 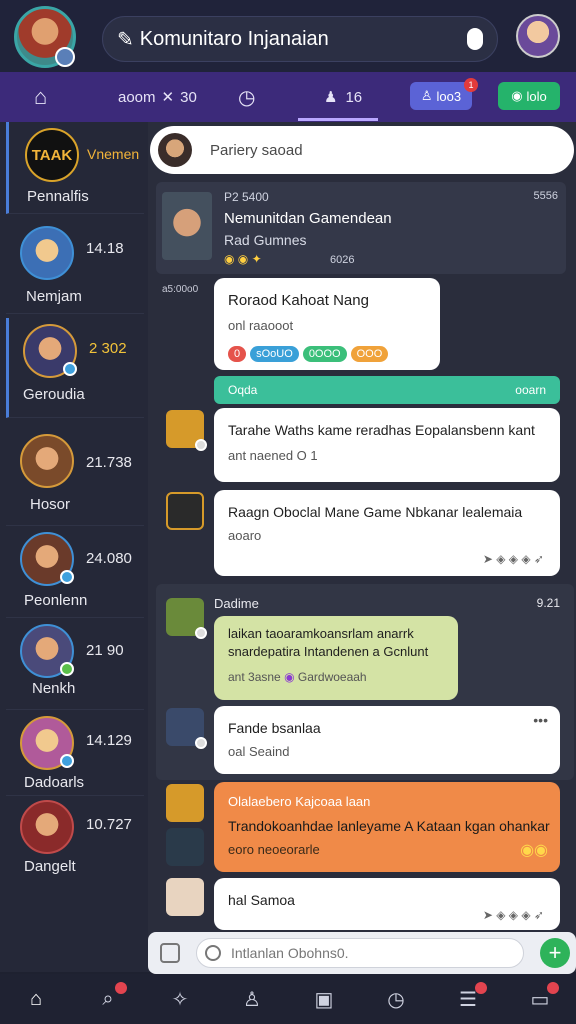 What do you see at coordinates (75, 572) in the screenshot?
I see `sidebar-item-peonlenn: 24.080 Peonlenn` at bounding box center [75, 572].